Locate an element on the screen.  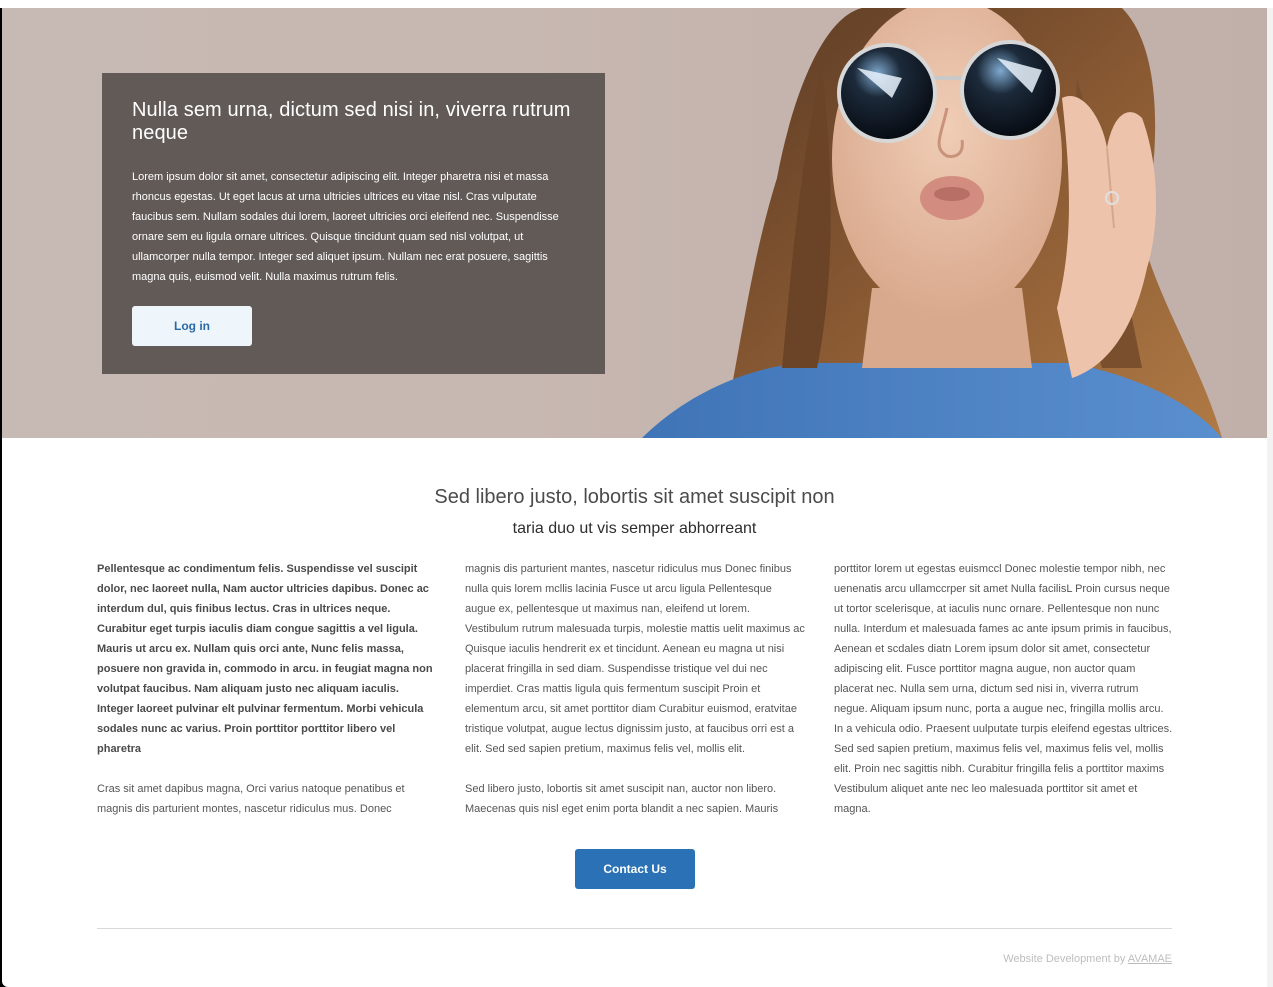
footer-credit-text: Website Development by is located at coordinates (1064, 959).